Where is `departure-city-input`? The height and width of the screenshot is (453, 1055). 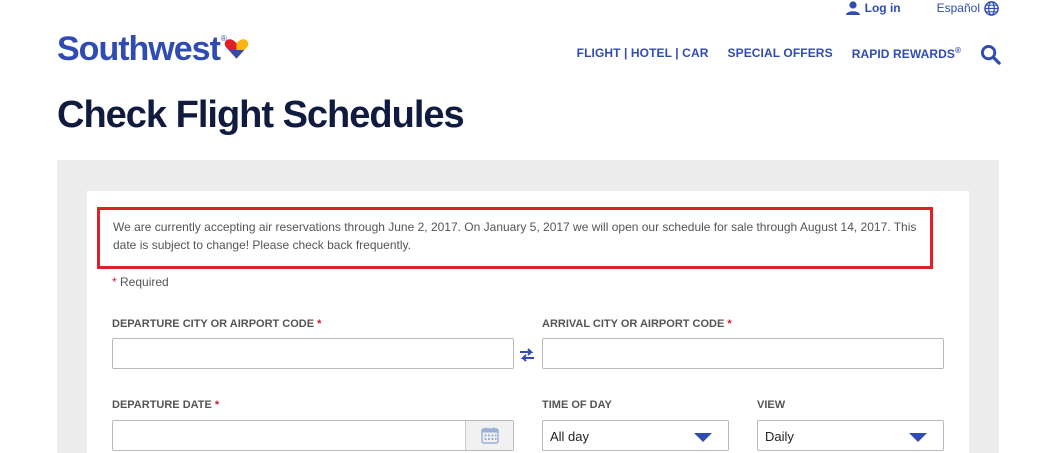 departure-city-input is located at coordinates (313, 353).